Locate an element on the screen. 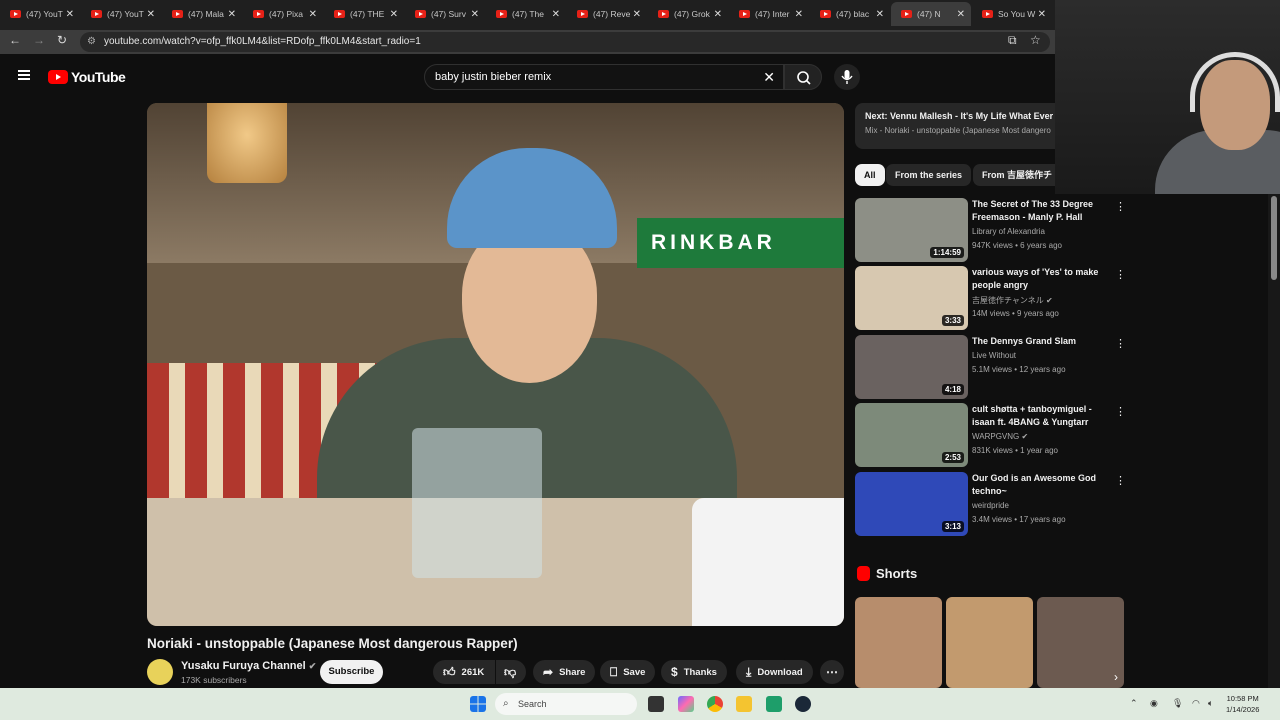 The width and height of the screenshot is (1280, 720). chevron-right-icon: › is located at coordinates (1116, 677).